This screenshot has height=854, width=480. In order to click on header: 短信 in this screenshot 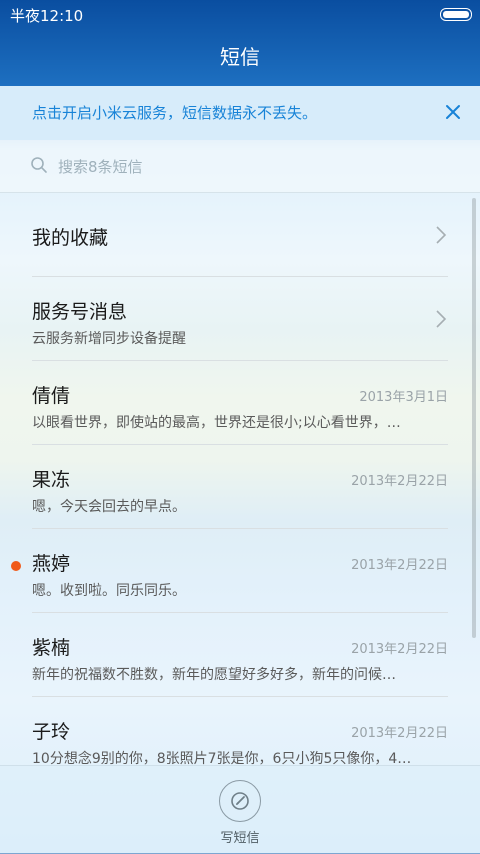, I will do `click(240, 57)`.